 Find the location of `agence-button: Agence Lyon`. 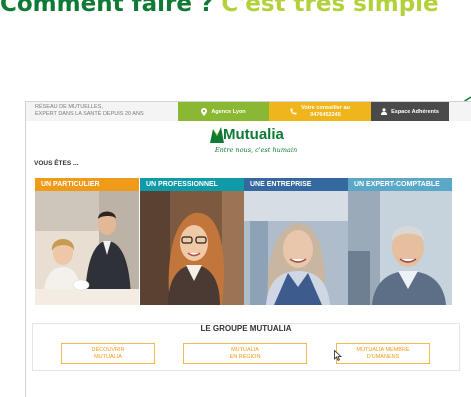

agence-button: Agence Lyon is located at coordinates (223, 111).